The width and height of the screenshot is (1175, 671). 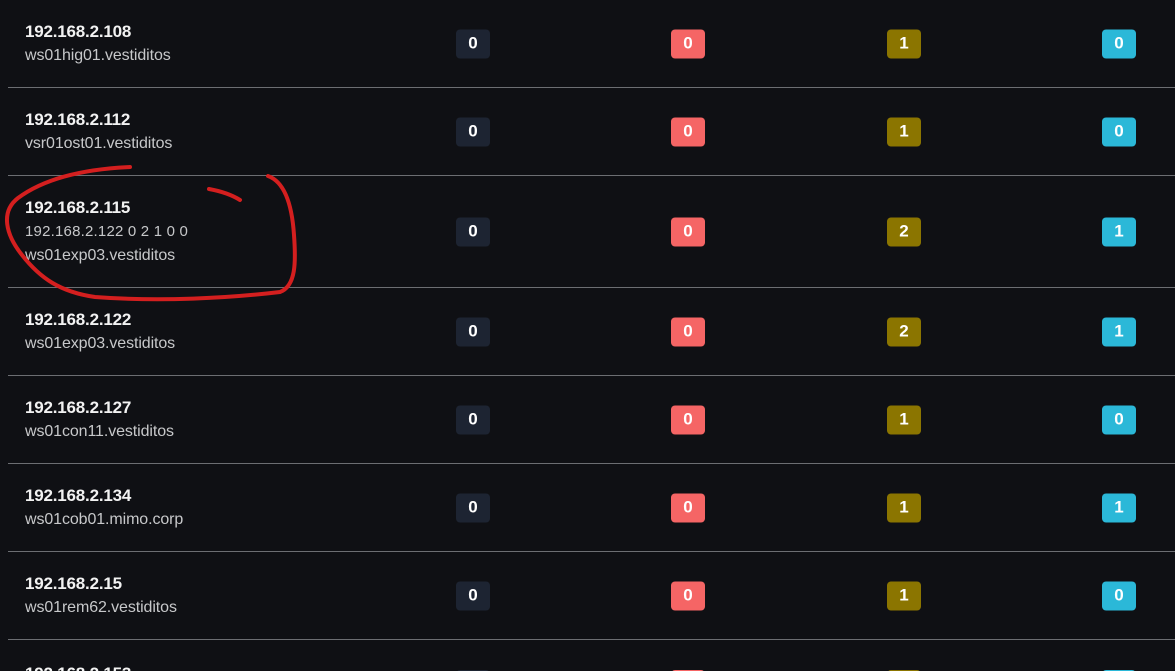 What do you see at coordinates (78, 207) in the screenshot?
I see `host-ip: 192.168.2.115` at bounding box center [78, 207].